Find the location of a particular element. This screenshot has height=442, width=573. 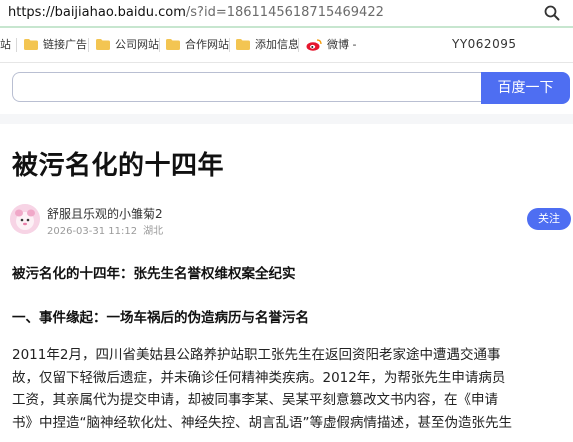

bookmark-item: 站 is located at coordinates (5, 45).